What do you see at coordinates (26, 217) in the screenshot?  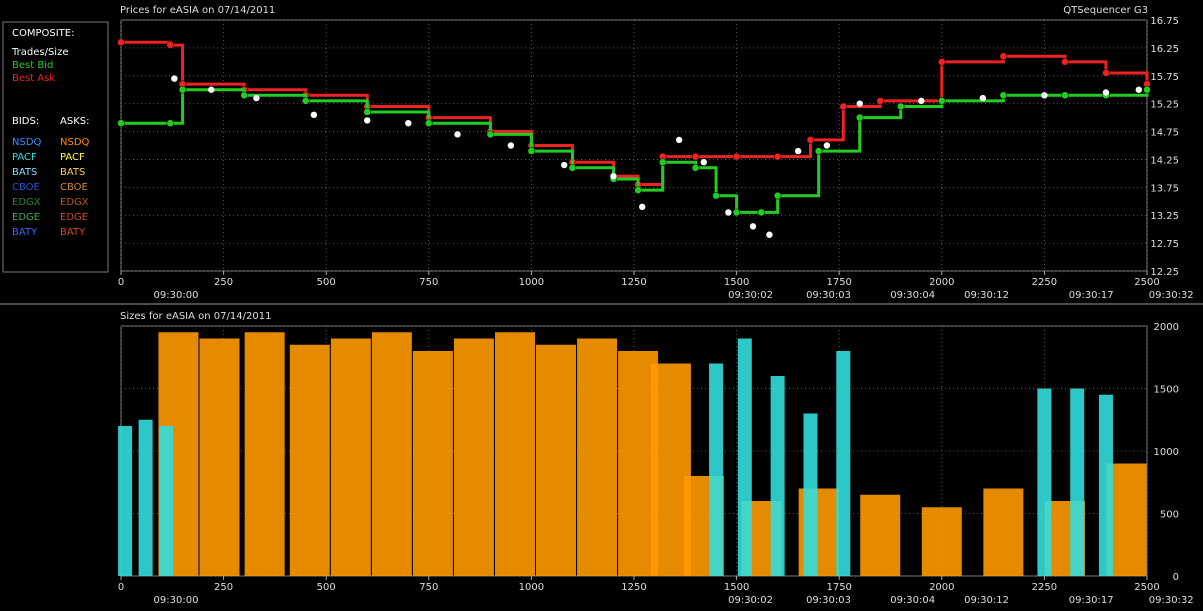 I see `legend-bid-exchange: EDGE` at bounding box center [26, 217].